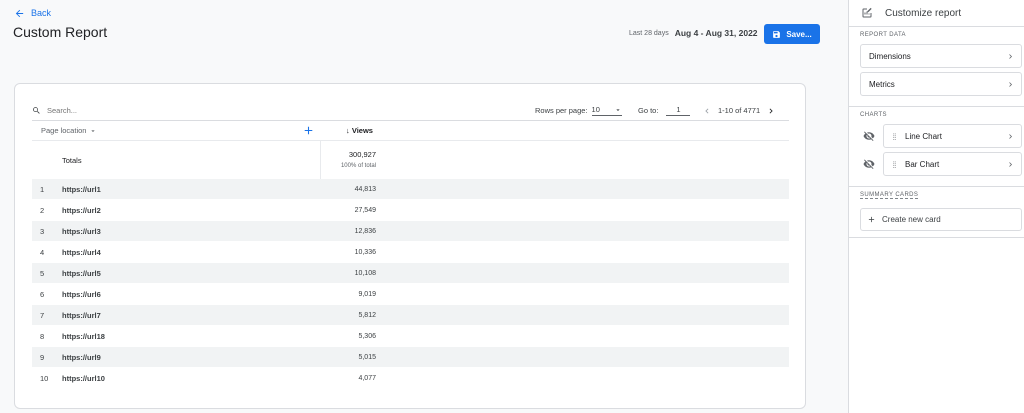 The height and width of the screenshot is (413, 1024). Describe the element at coordinates (81, 357) in the screenshot. I see `row-dimension: https://url9` at that location.